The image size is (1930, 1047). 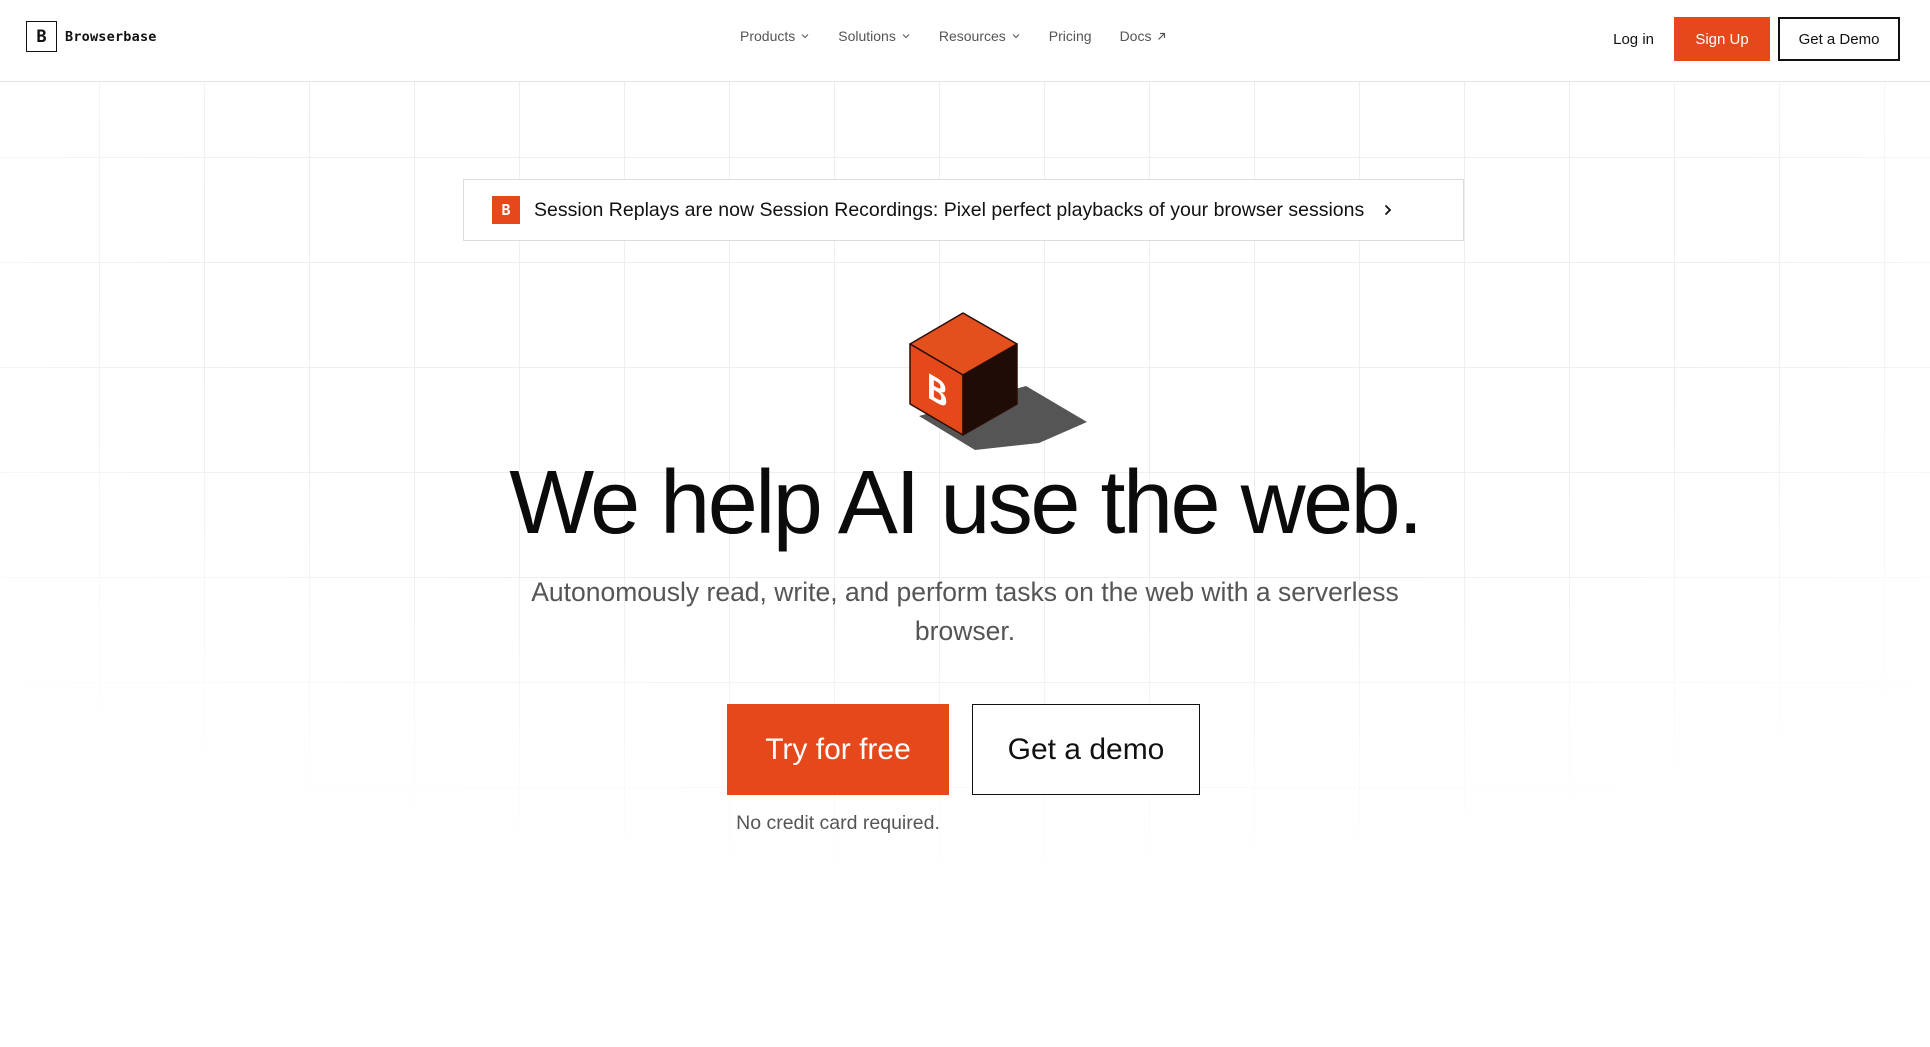 I want to click on nav-item-label: Docs, so click(x=1135, y=36).